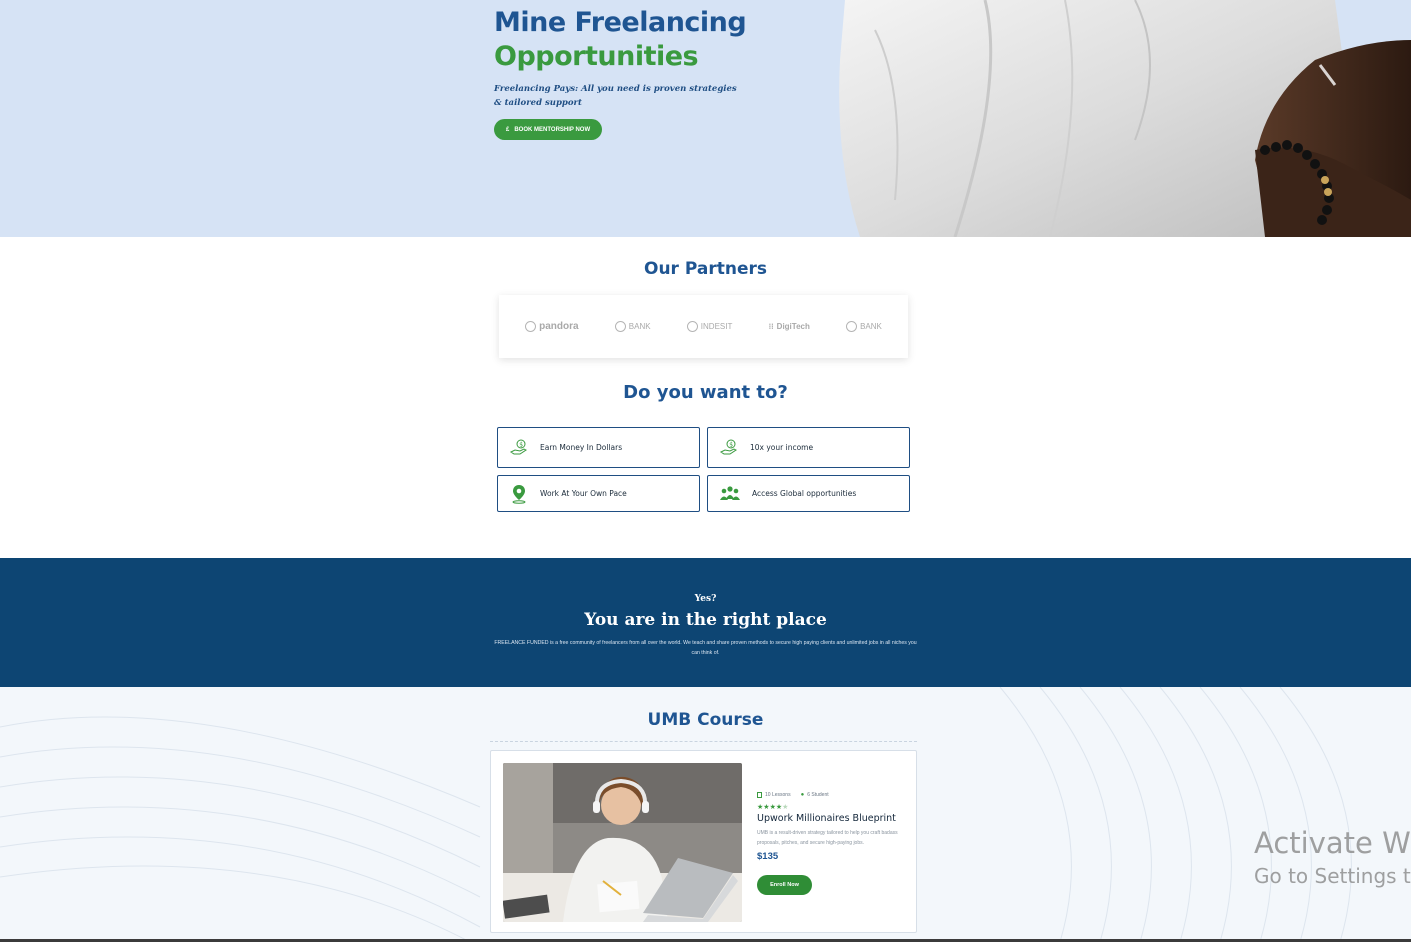 This screenshot has width=1411, height=942. I want to click on pandora-logo-icon, so click(531, 326).